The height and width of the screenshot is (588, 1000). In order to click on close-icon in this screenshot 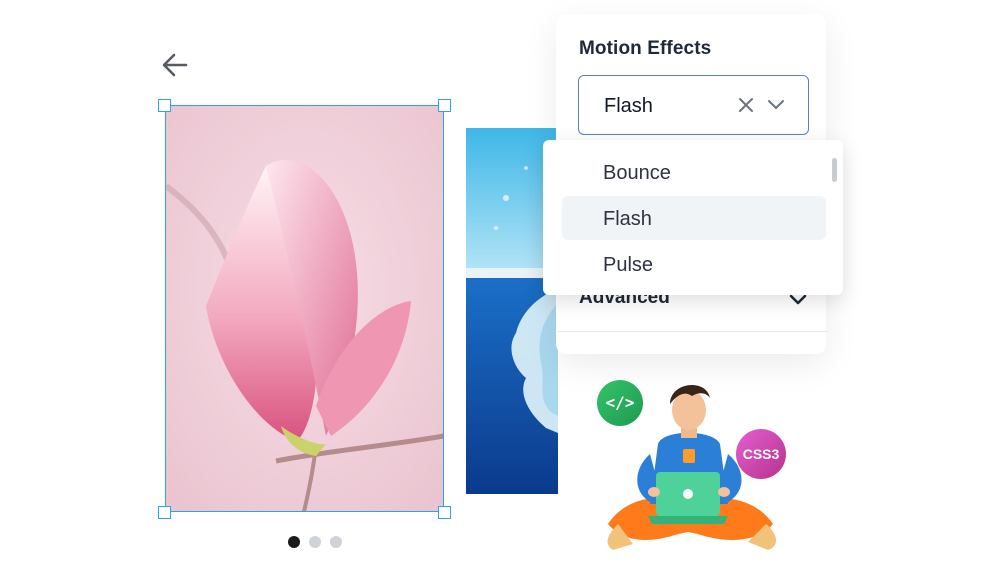, I will do `click(746, 105)`.